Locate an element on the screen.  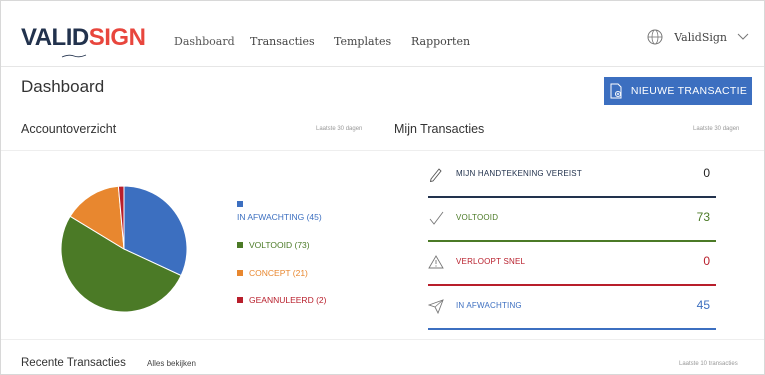
row-count: 73 is located at coordinates (703, 217).